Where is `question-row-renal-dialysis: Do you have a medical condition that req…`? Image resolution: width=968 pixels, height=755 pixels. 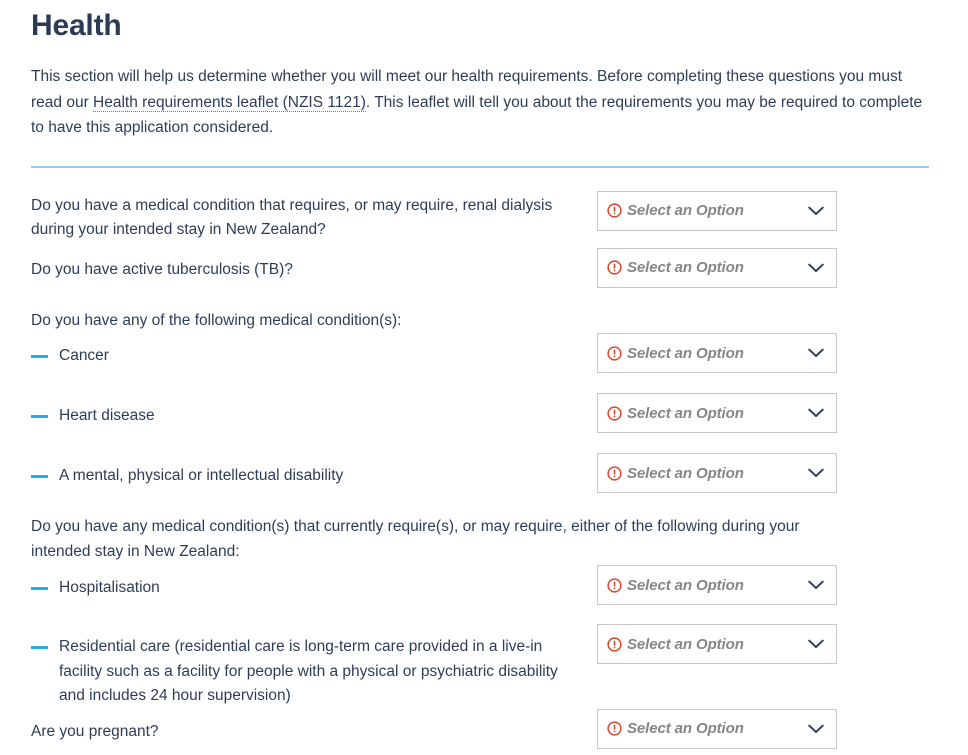
question-row-renal-dialysis: Do you have a medical condition that req… is located at coordinates (484, 216).